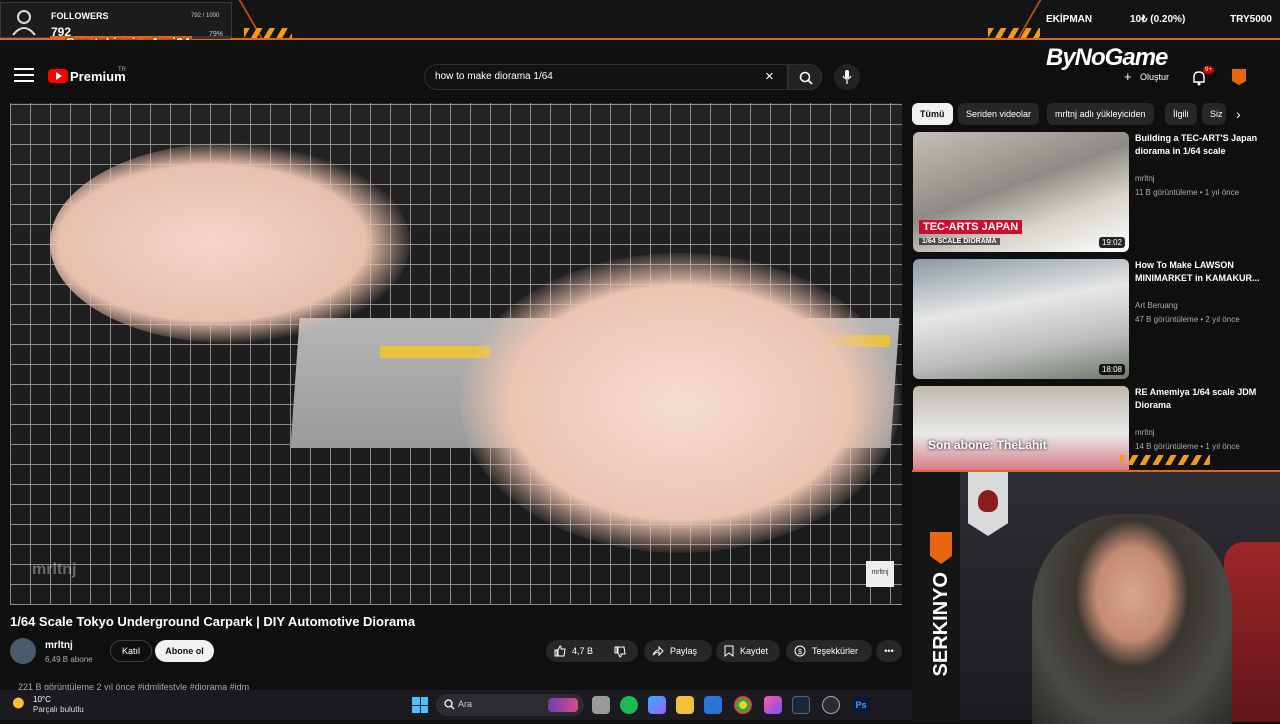  What do you see at coordinates (582, 651) in the screenshot?
I see `like-count: 4,7 B` at bounding box center [582, 651].